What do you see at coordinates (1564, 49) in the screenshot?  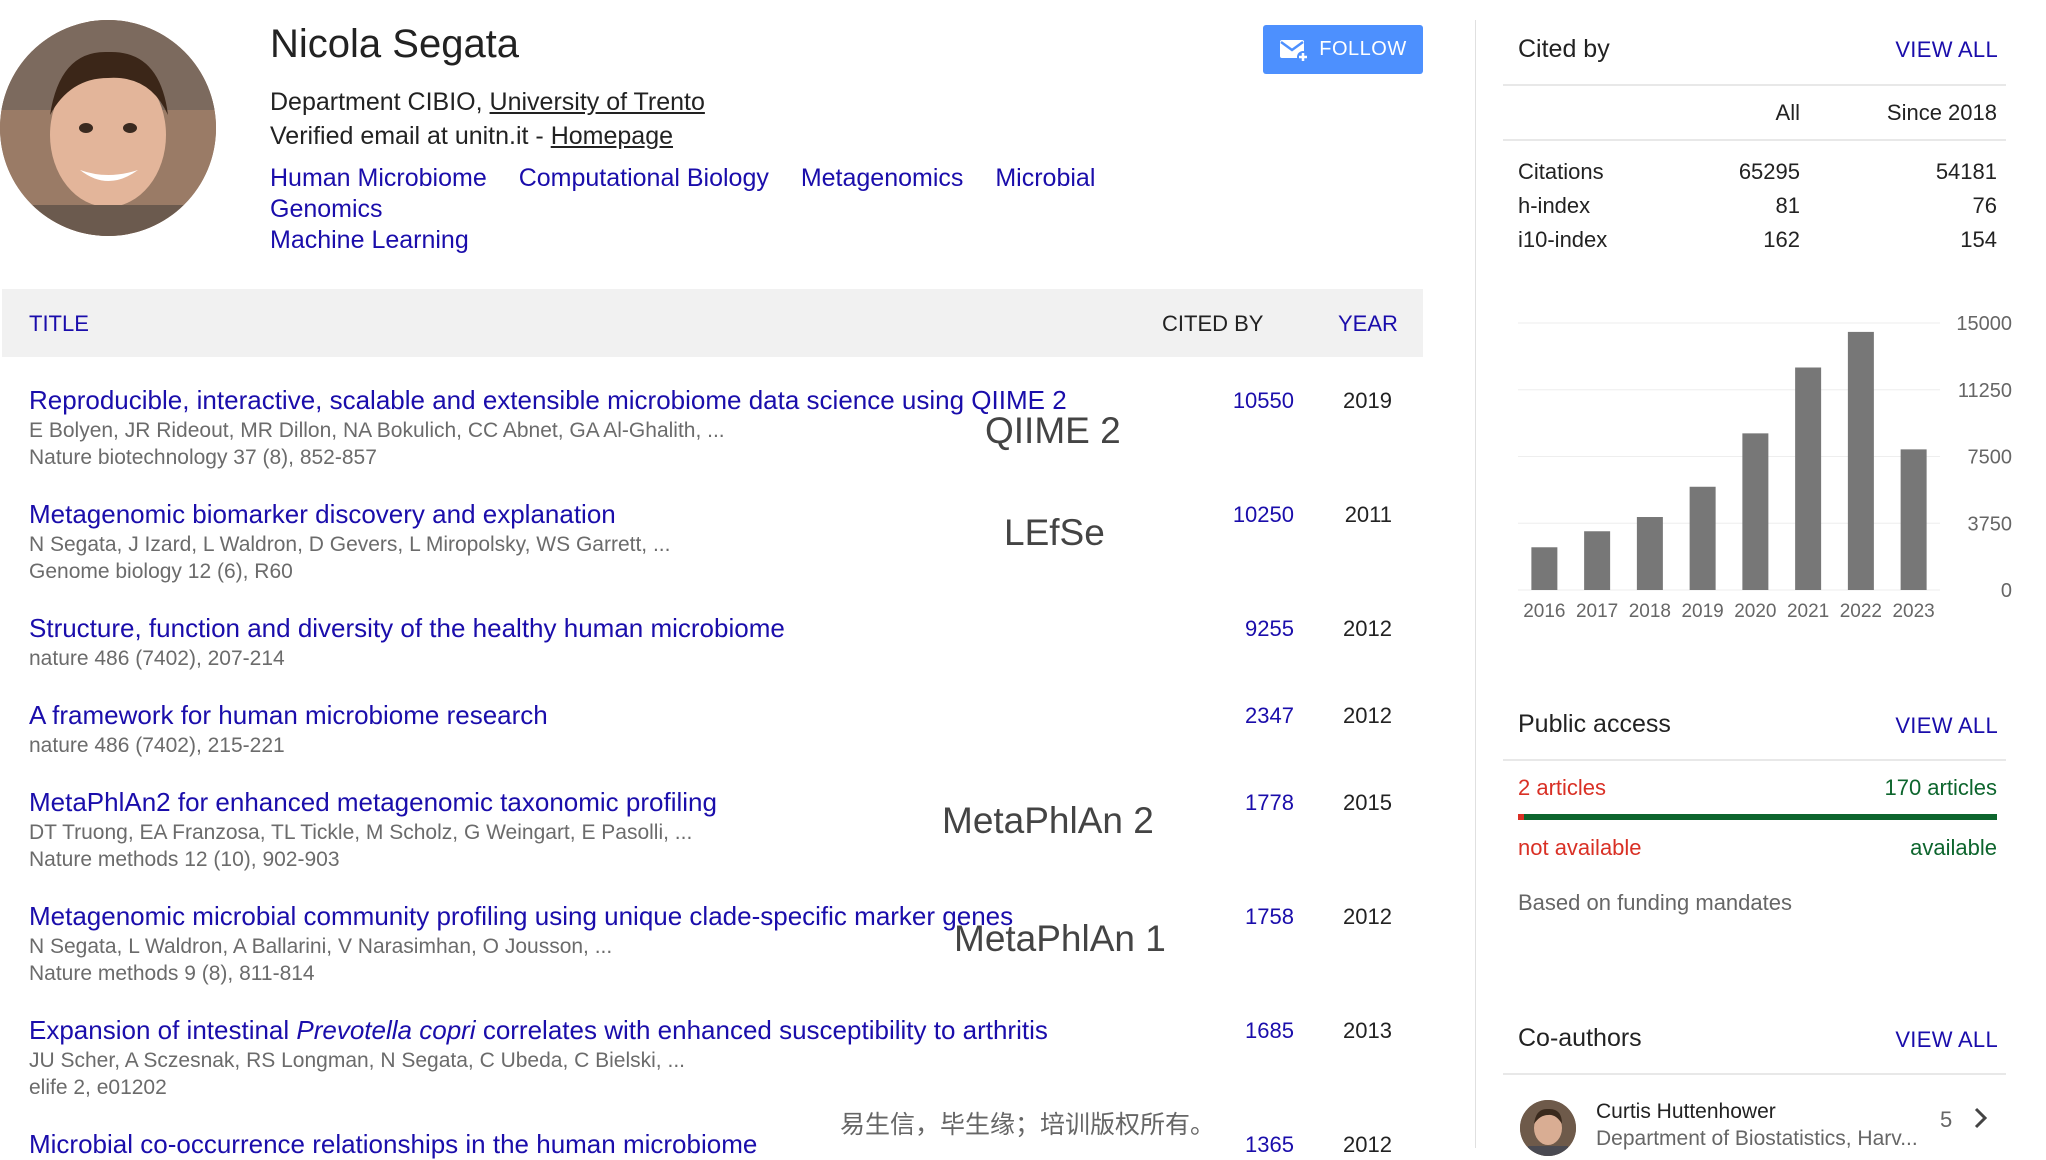 I see `cited-by-heading: Cited by` at bounding box center [1564, 49].